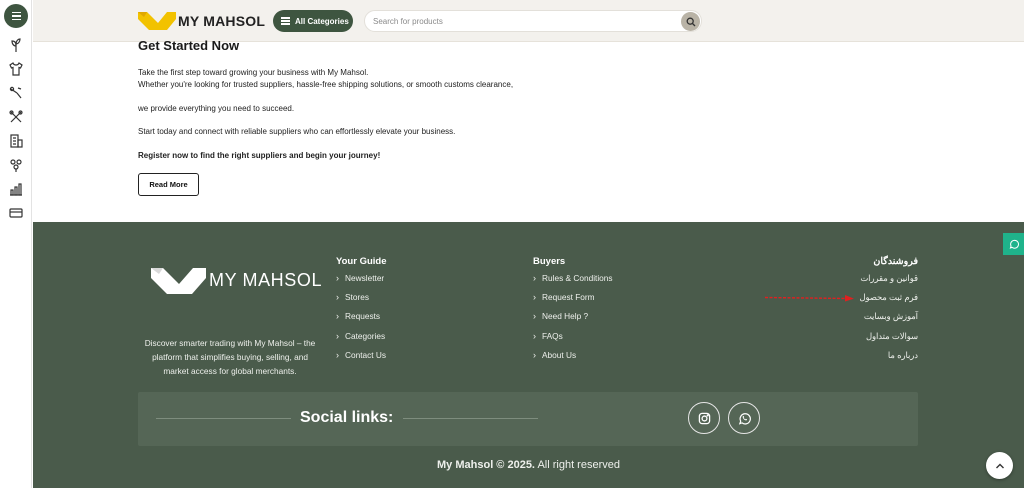 This screenshot has width=1024, height=488. I want to click on sellers-title: فروشندگان, so click(895, 261).